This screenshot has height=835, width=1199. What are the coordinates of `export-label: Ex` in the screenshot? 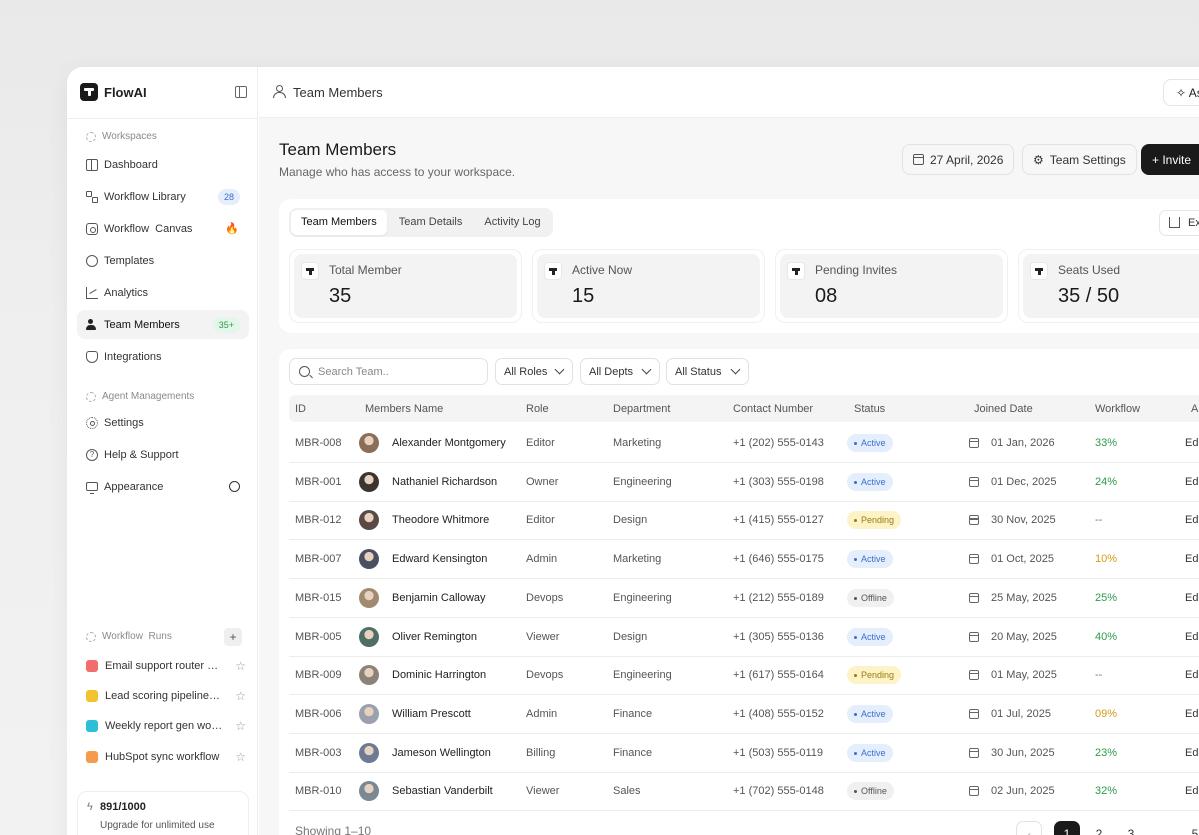 It's located at (1193, 223).